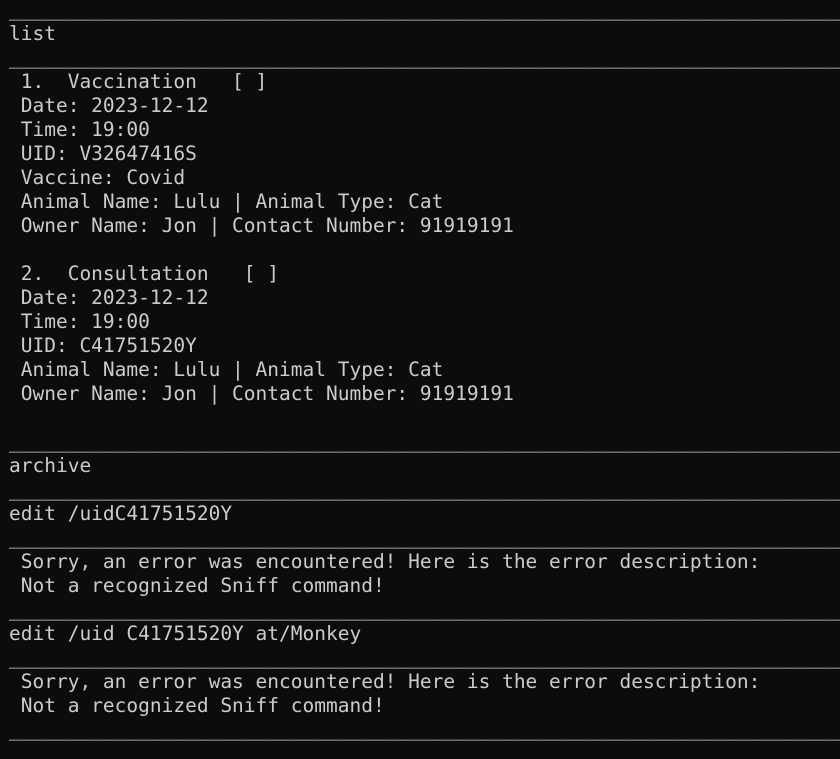  I want to click on command-line: edit /uidC41751520Y, so click(121, 513).